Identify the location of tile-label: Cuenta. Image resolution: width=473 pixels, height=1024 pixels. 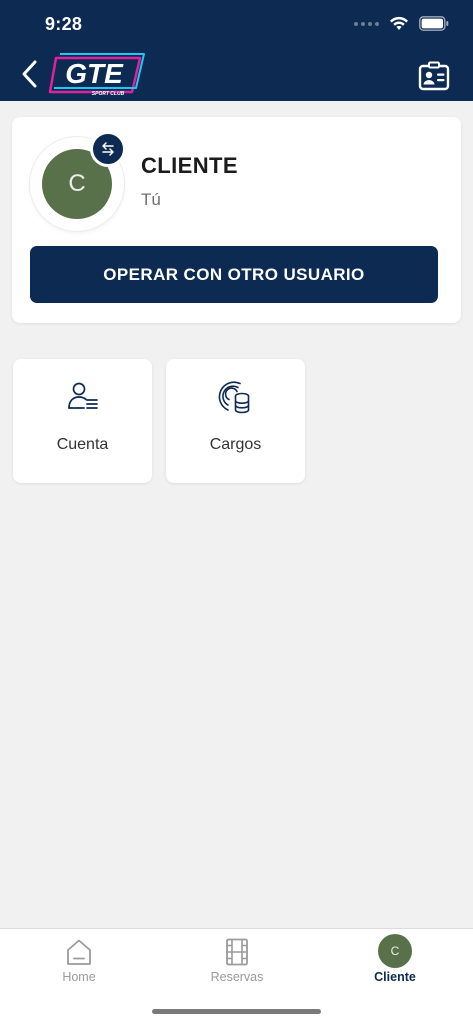
(82, 444).